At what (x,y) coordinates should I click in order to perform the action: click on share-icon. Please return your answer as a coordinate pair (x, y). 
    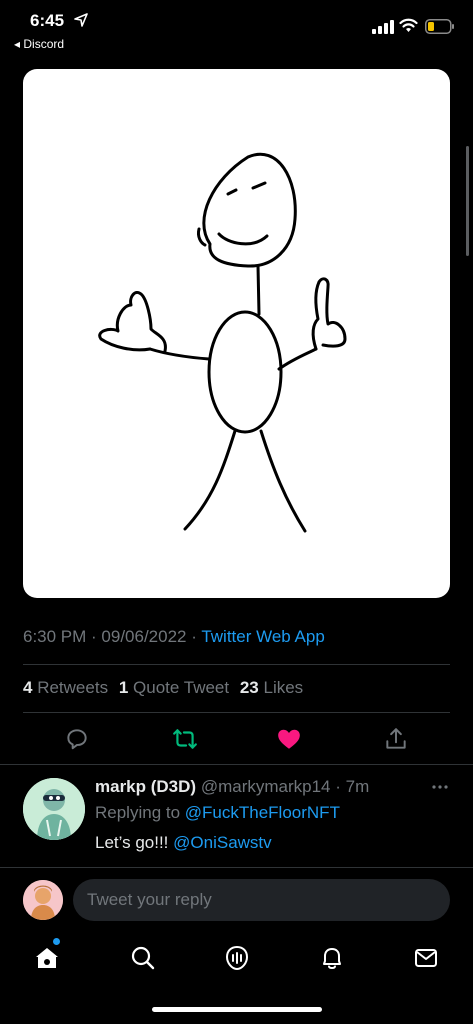
    Looking at the image, I should click on (396, 738).